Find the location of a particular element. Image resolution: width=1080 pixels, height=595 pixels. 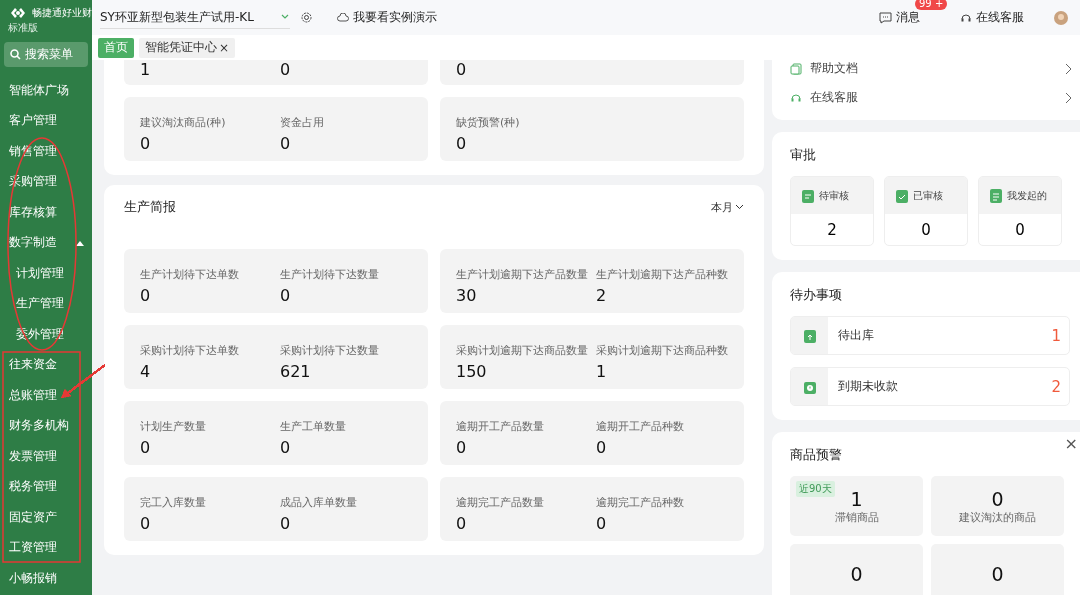

todo-item: 到期未收款 2 is located at coordinates (930, 386).